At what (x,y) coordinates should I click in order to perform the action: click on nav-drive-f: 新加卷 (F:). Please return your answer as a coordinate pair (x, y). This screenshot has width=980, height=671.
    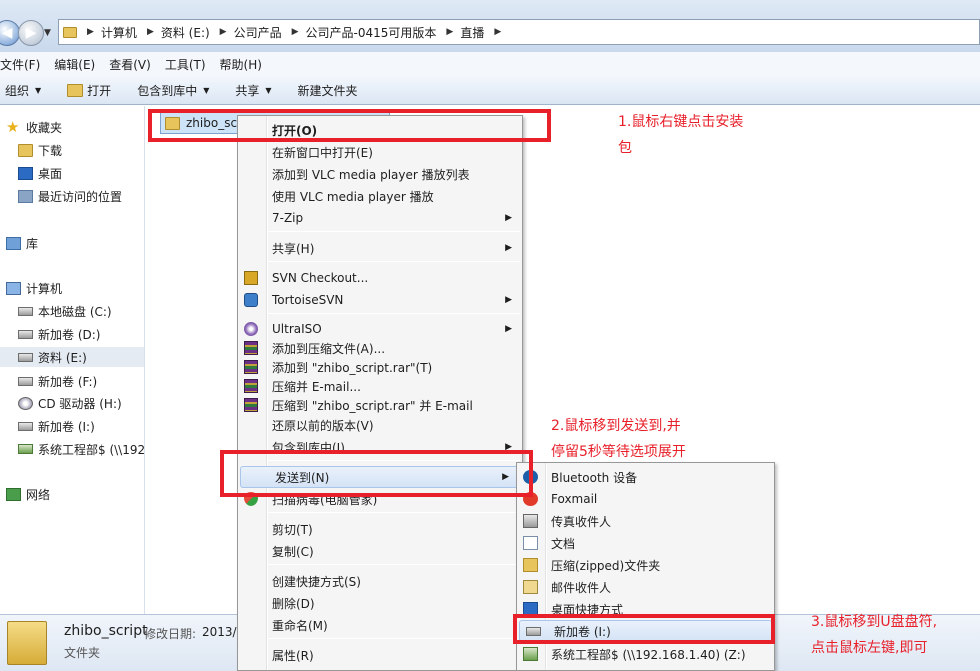
    Looking at the image, I should click on (57, 381).